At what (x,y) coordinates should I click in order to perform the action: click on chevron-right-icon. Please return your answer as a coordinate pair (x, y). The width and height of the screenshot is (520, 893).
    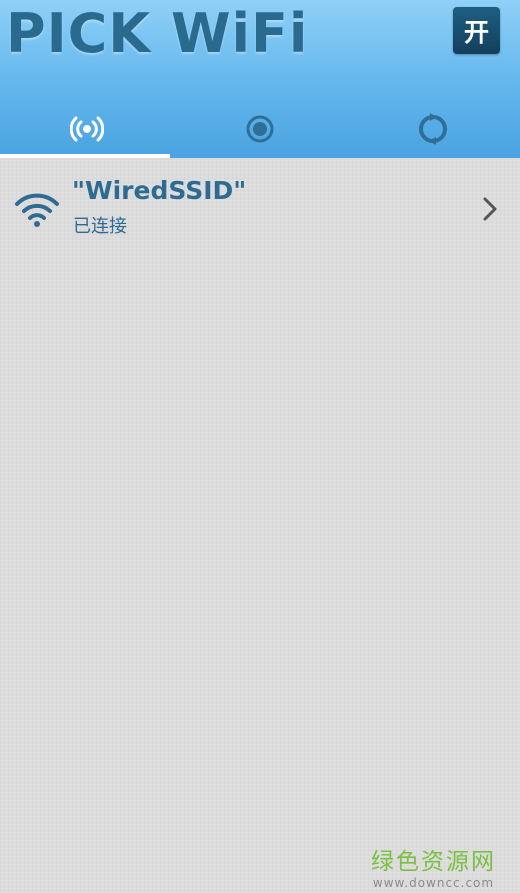
    Looking at the image, I should click on (490, 209).